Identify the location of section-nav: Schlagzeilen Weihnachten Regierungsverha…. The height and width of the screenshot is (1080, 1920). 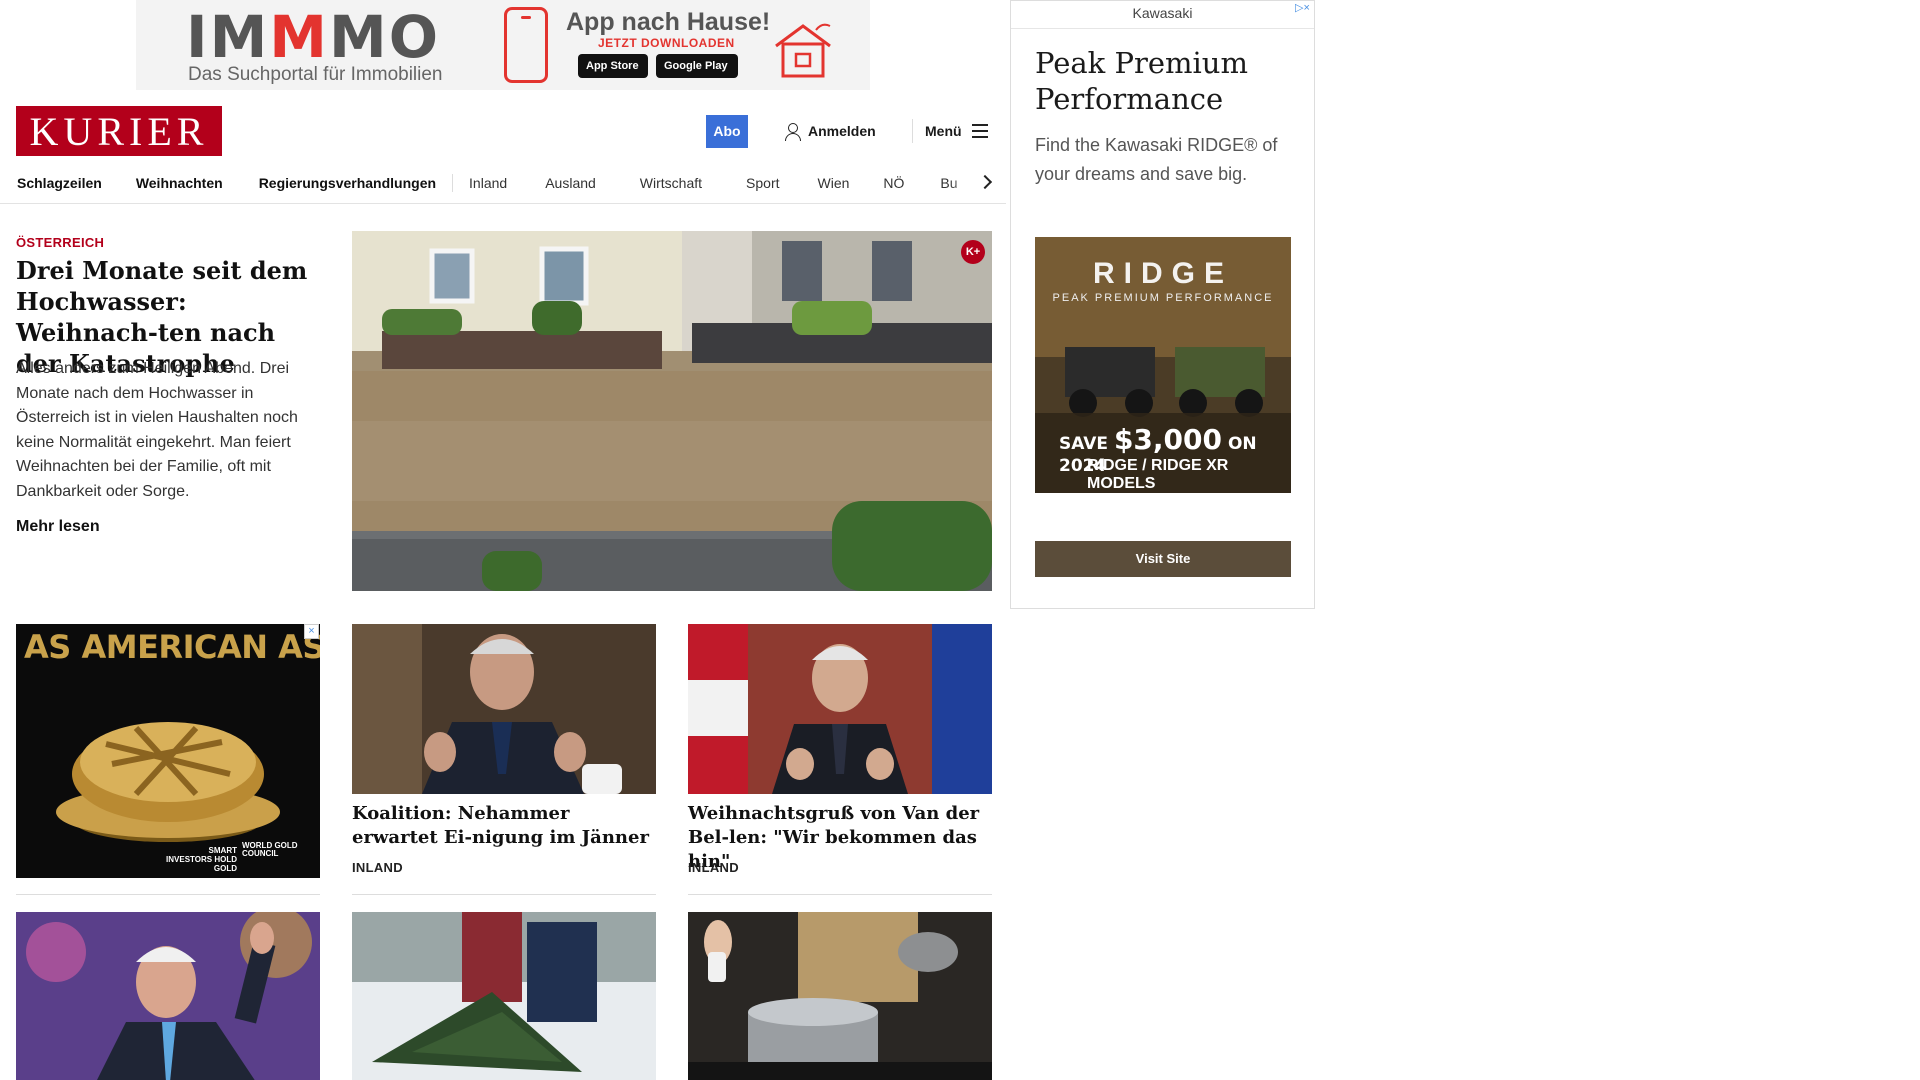
(503, 183).